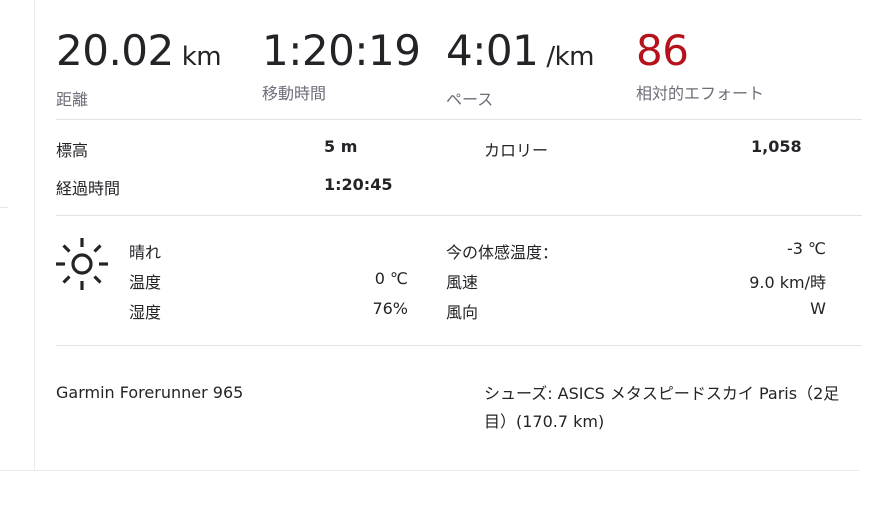 This screenshot has width=878, height=520. I want to click on relative-effort-value: 86, so click(662, 50).